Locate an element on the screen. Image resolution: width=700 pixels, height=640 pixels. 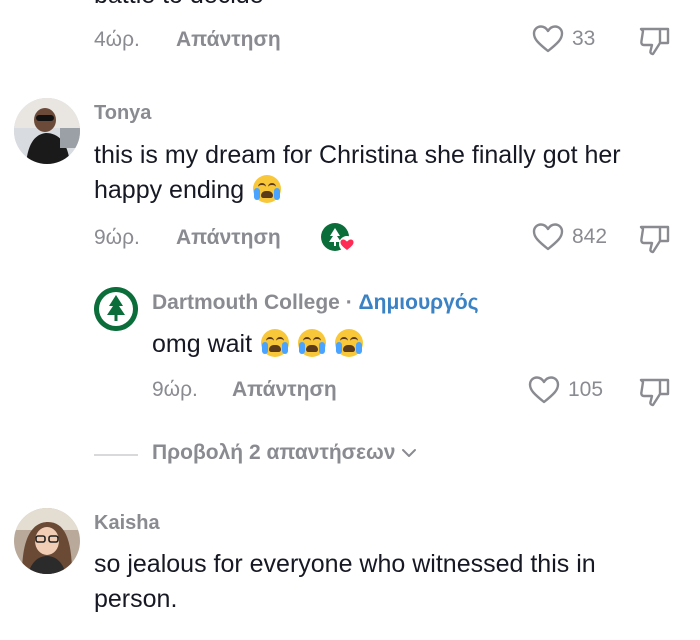
view-replies-label: Προβολή 2 απαντήσεων is located at coordinates (274, 452).